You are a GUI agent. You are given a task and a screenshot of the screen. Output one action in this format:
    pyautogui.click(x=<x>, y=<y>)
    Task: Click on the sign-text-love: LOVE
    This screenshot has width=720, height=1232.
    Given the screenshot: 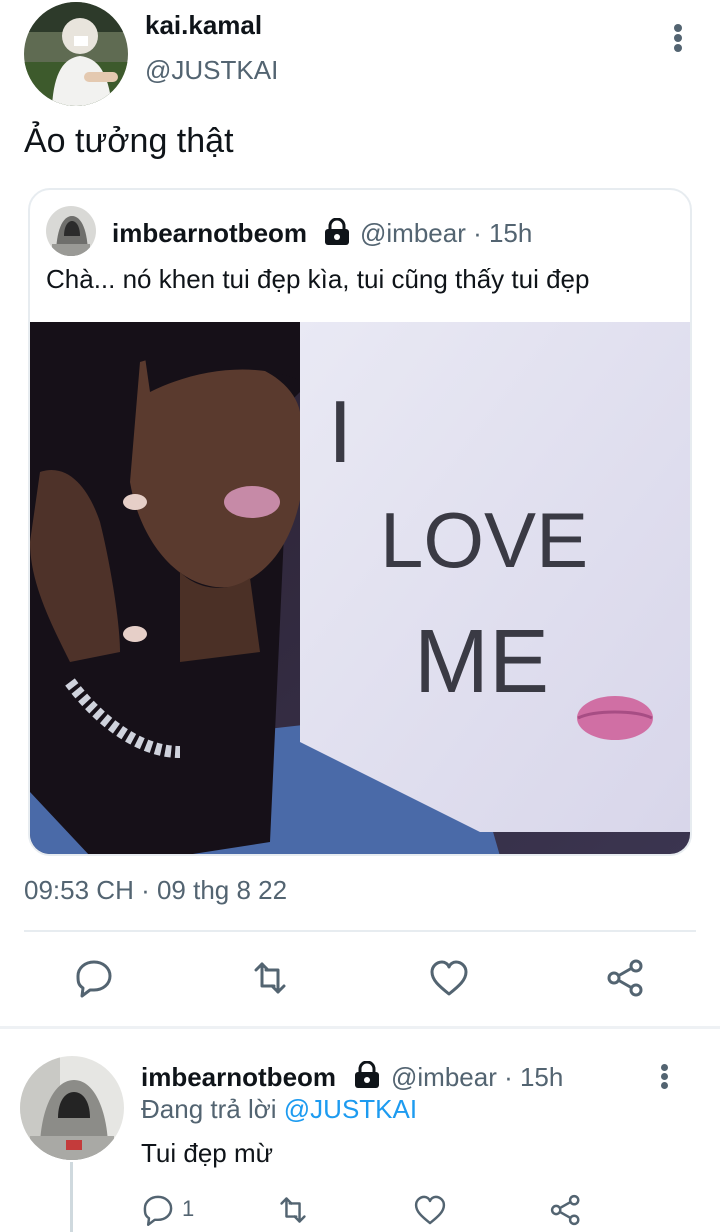 What is the action you would take?
    pyautogui.click(x=484, y=540)
    